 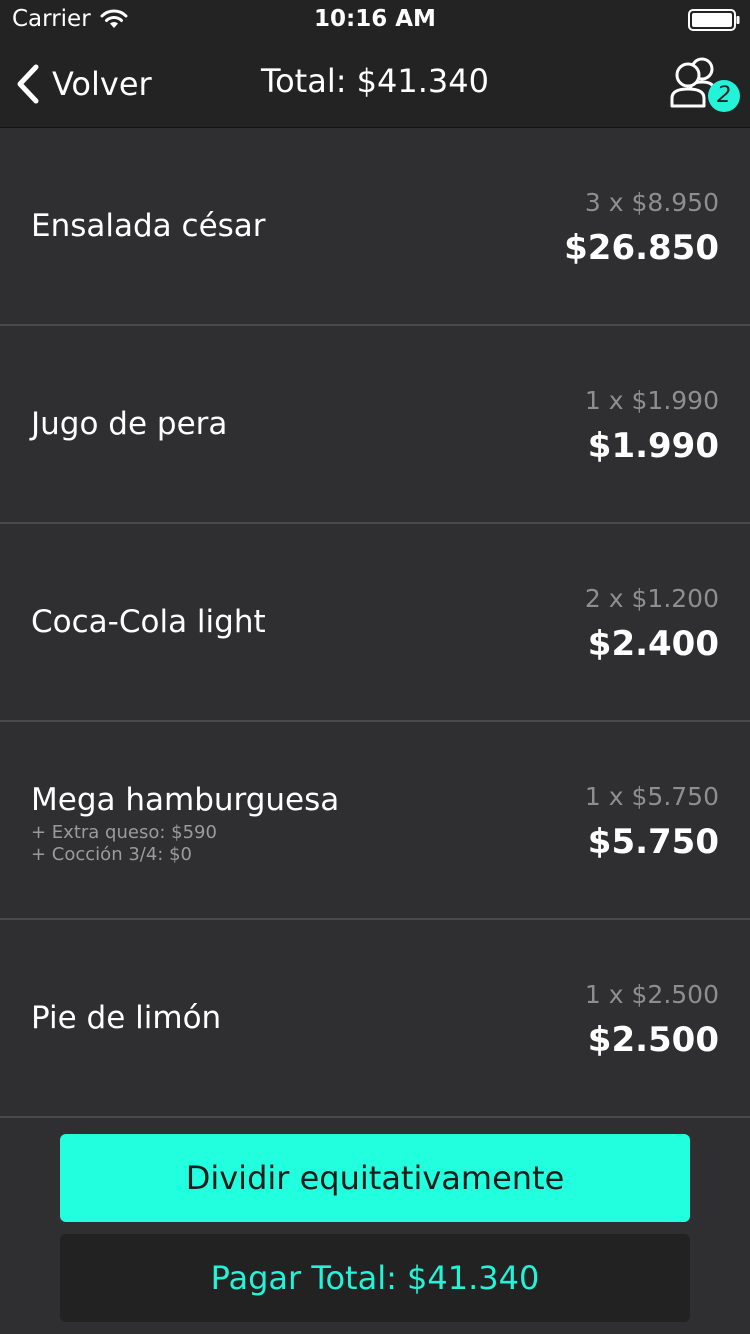 What do you see at coordinates (653, 842) in the screenshot?
I see `item-total: $5.750` at bounding box center [653, 842].